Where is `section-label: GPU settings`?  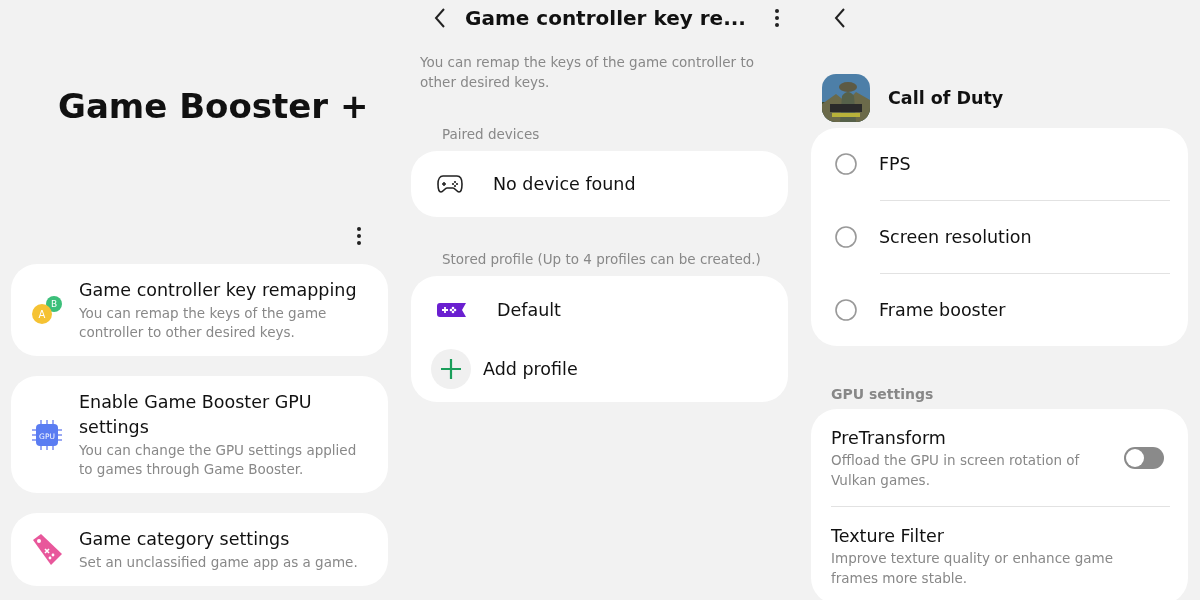
section-label: GPU settings is located at coordinates (883, 394).